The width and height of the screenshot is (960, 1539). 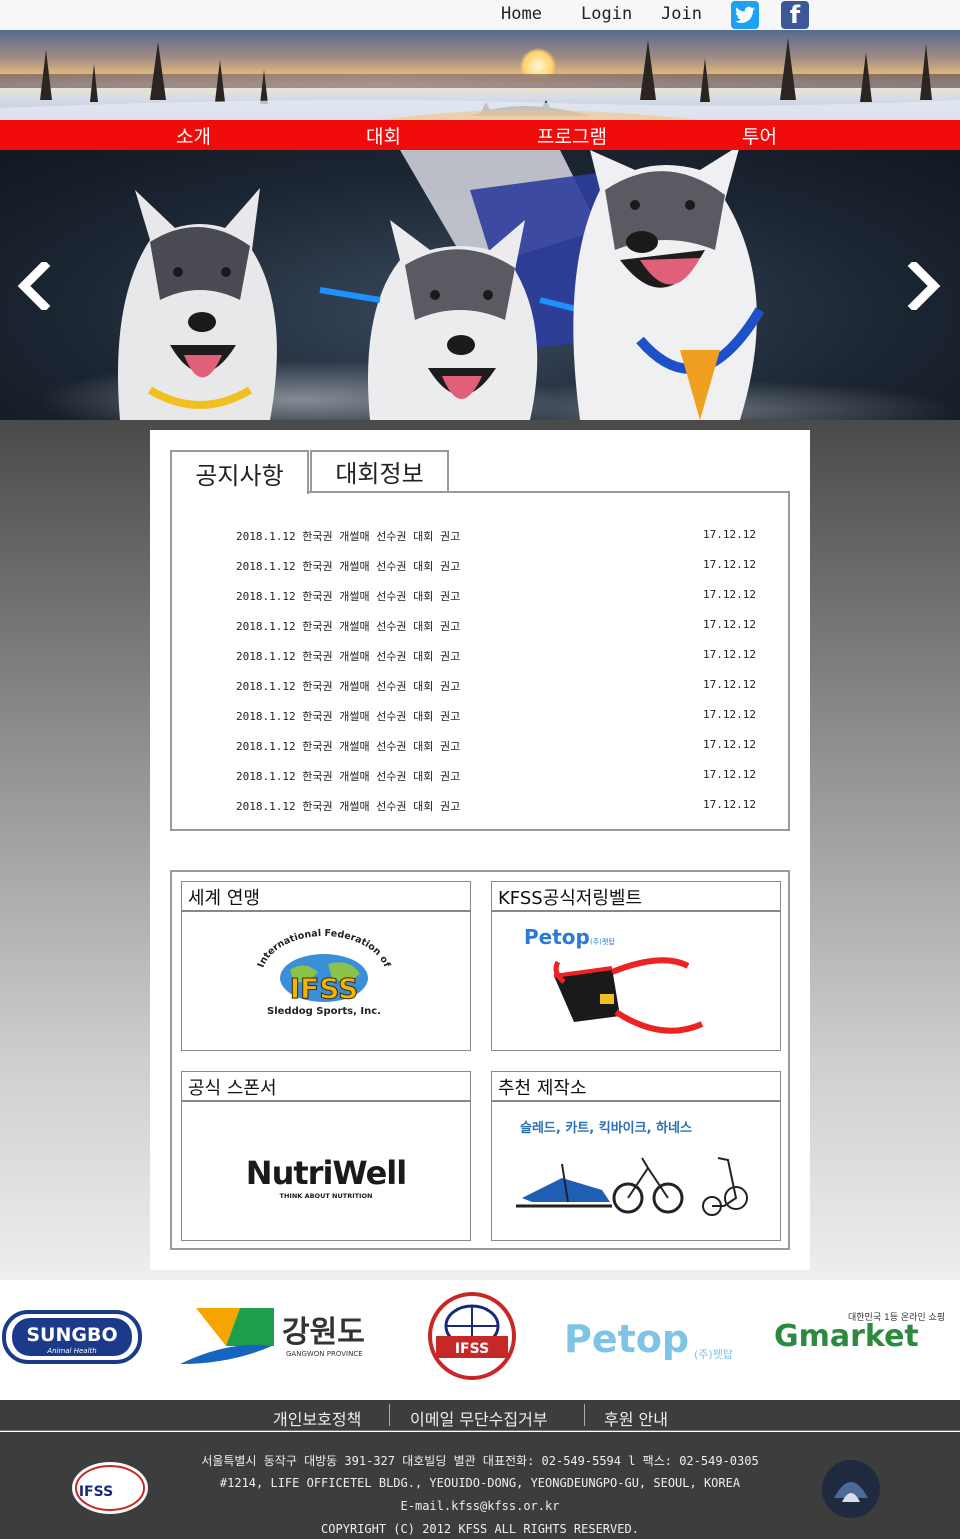 I want to click on top-bar: Home Login Join f, so click(x=480, y=15).